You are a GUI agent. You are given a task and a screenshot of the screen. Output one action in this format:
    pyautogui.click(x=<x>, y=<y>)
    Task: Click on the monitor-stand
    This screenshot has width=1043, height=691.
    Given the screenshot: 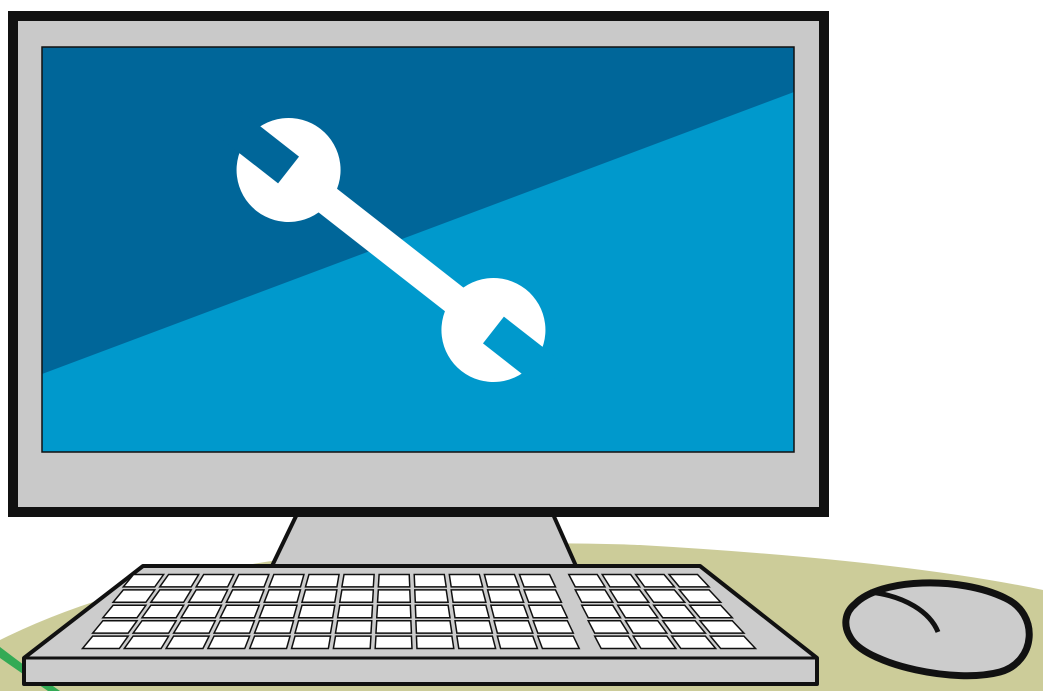 What is the action you would take?
    pyautogui.click(x=424, y=539)
    